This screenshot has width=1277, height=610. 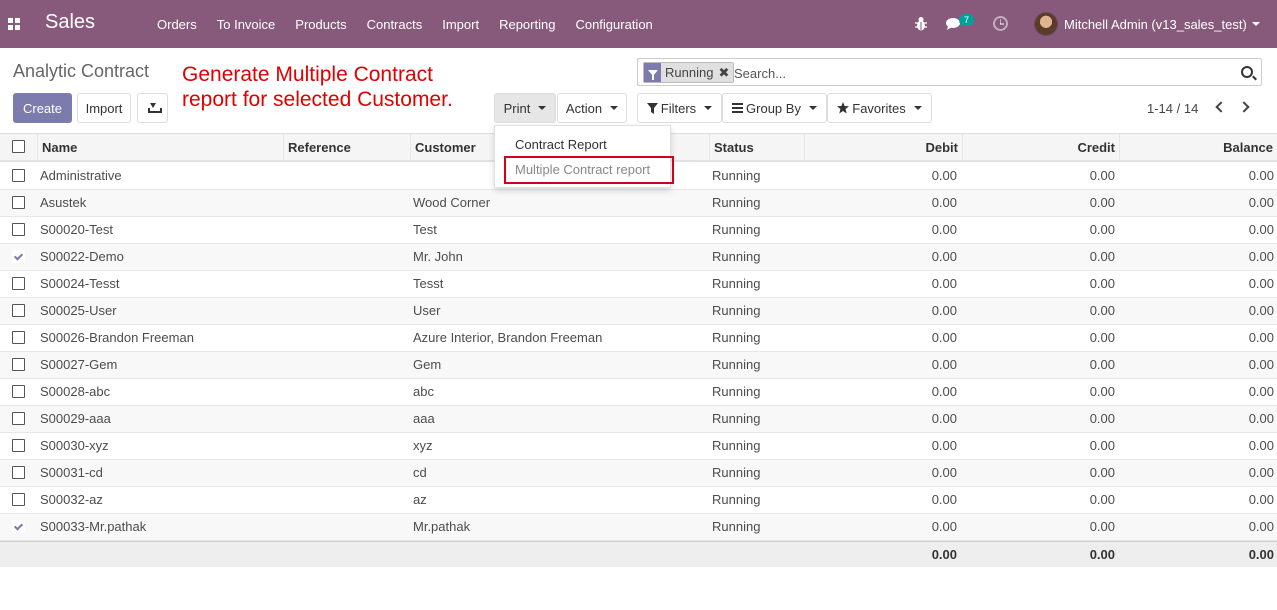 I want to click on menu-contracts: Contracts, so click(x=395, y=24).